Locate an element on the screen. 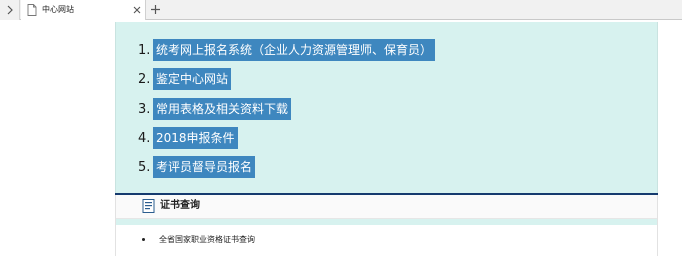 The image size is (682, 256). quick-link: 统考网上报名系统（企业人力资源管理师、保育员） is located at coordinates (294, 50).